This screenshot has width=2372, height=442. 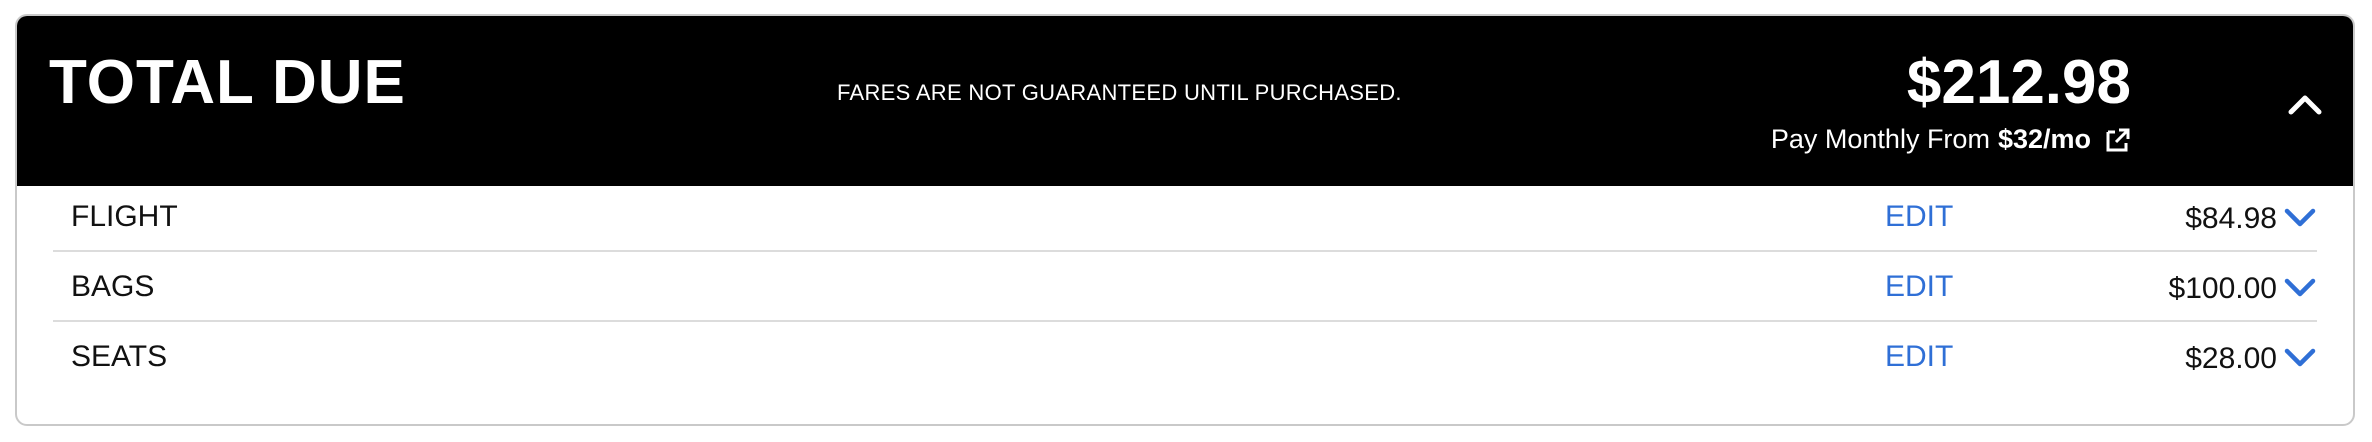 I want to click on line-item-label: FLIGHT, so click(x=124, y=216).